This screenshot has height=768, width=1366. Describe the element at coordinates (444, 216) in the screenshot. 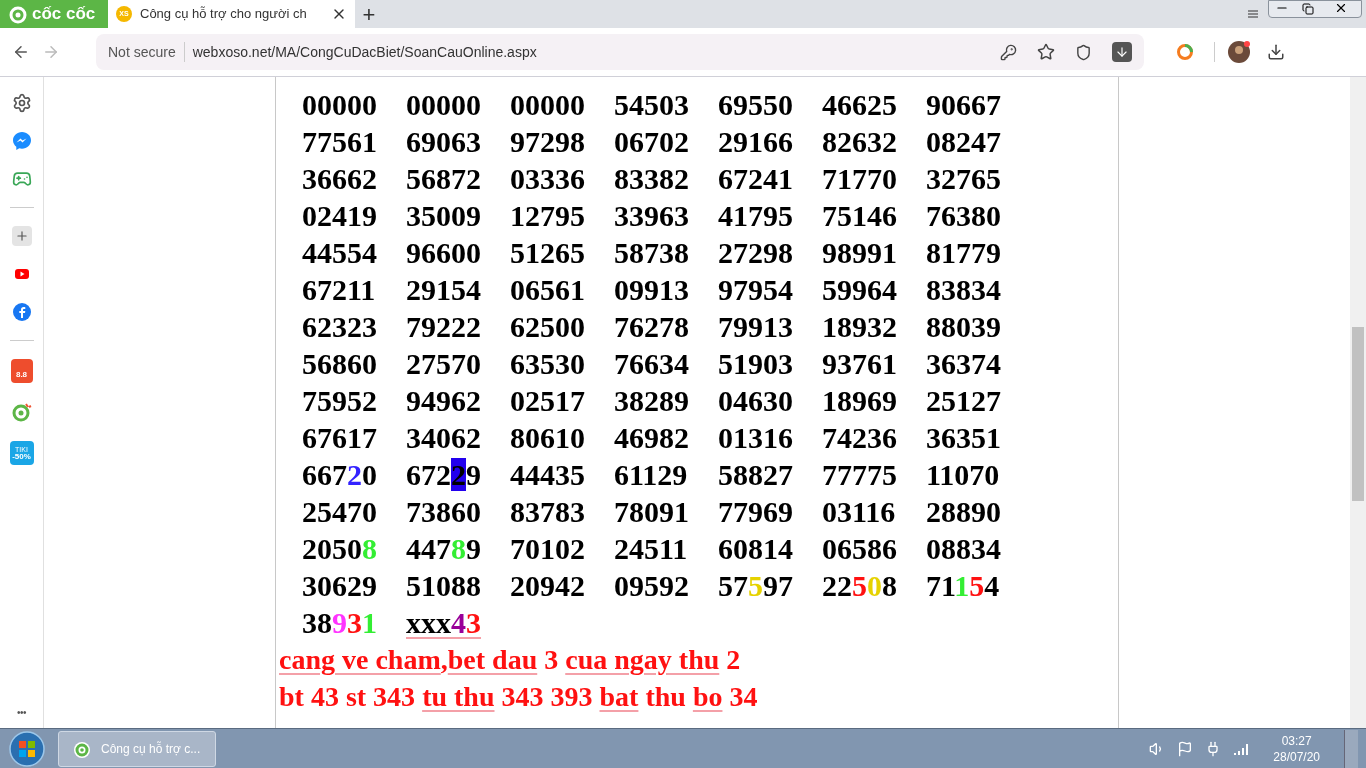

I see `number-cell-text: 35009` at that location.